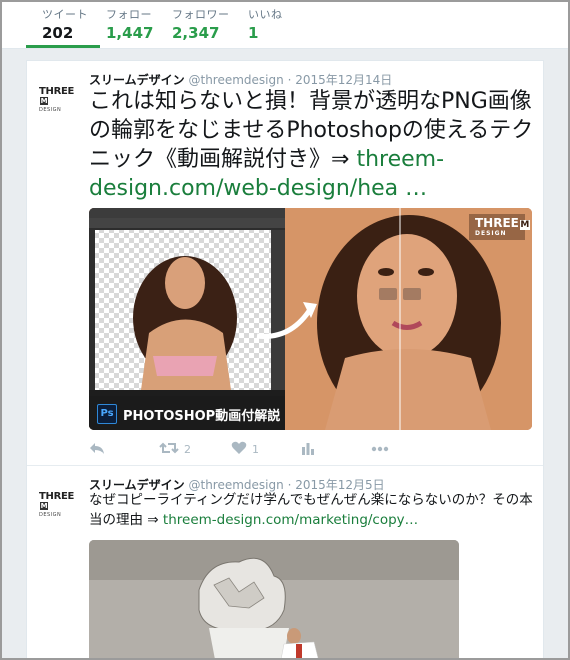  Describe the element at coordinates (497, 223) in the screenshot. I see `media-brand-logo-text: THREE` at that location.